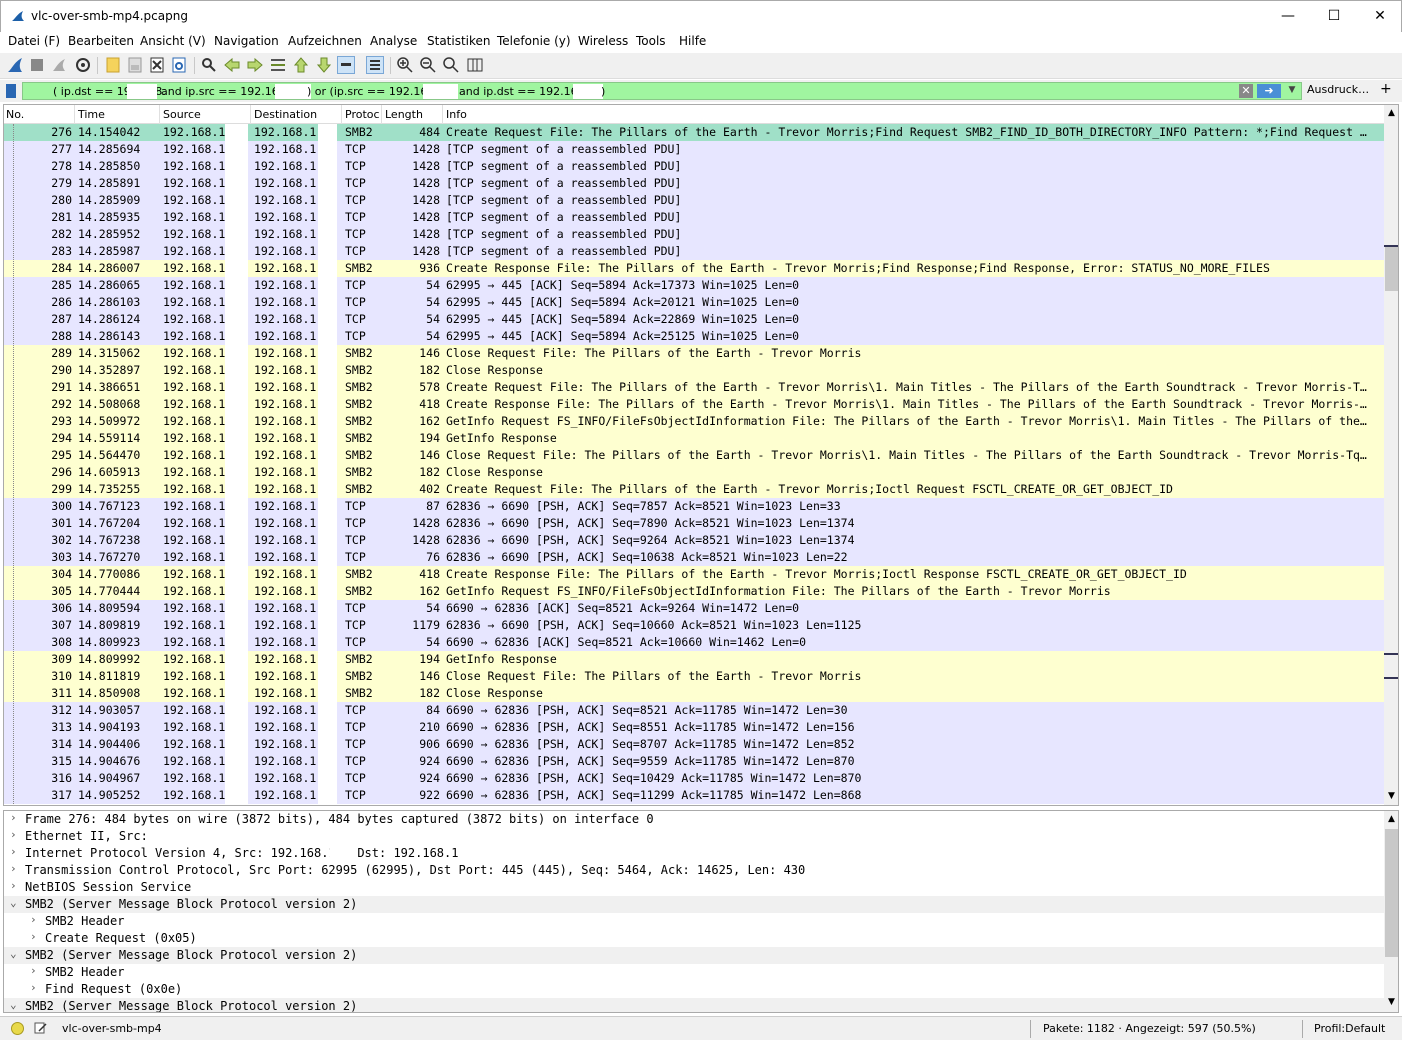  Describe the element at coordinates (1246, 91) in the screenshot. I see `clear-filter-icon: ✕` at that location.